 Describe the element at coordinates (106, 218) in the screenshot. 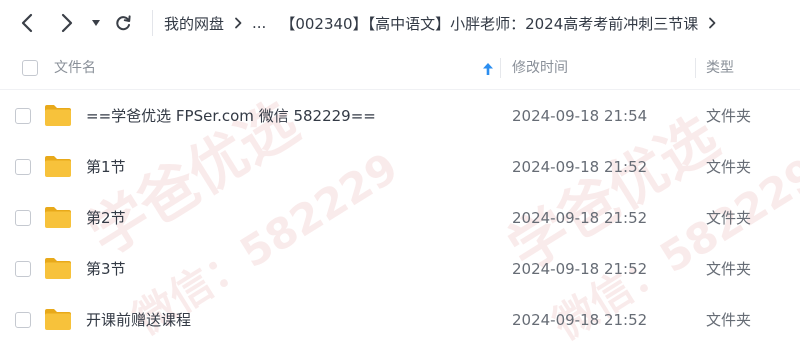

I see `file-name: 第2节` at that location.